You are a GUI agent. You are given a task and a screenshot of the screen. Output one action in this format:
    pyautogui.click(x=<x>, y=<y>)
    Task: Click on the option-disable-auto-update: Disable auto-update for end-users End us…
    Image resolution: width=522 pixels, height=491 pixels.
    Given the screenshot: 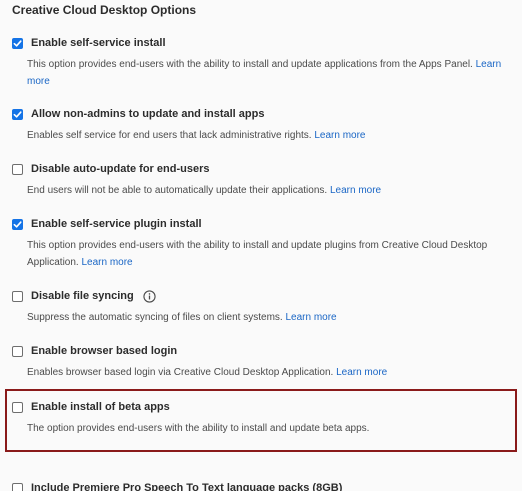 What is the action you would take?
    pyautogui.click(x=262, y=180)
    